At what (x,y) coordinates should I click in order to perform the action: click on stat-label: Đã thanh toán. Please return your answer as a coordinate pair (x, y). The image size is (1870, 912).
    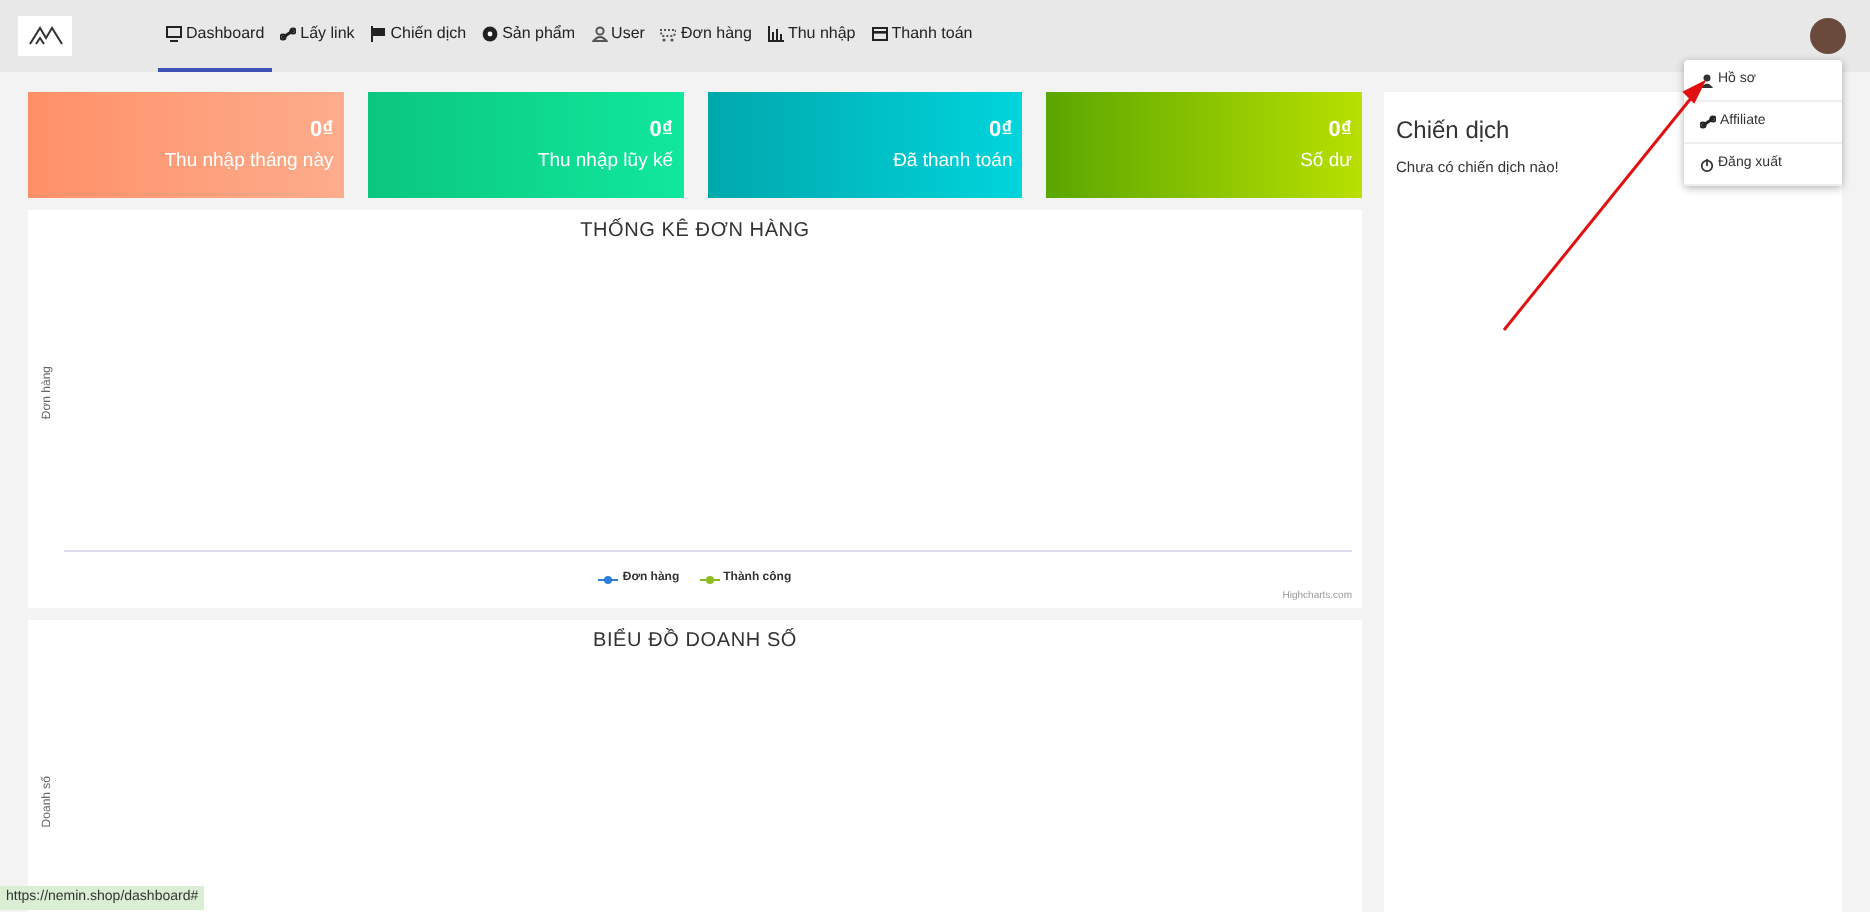
    Looking at the image, I should click on (953, 161).